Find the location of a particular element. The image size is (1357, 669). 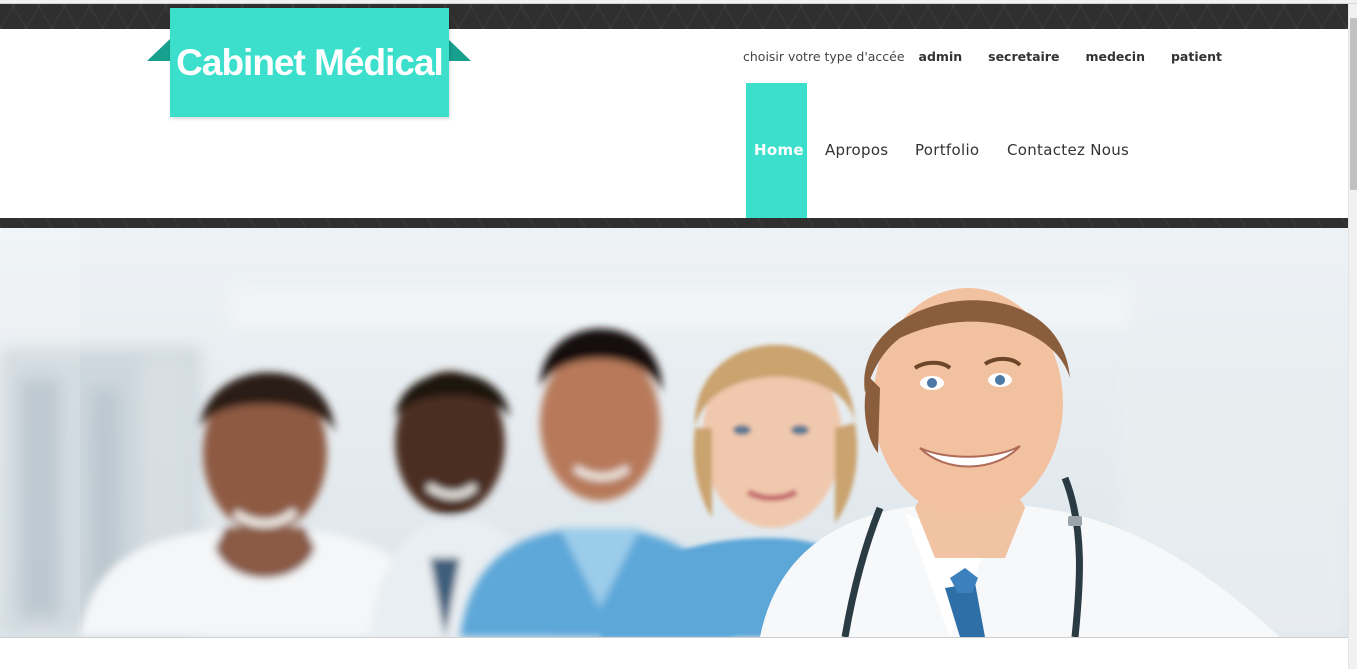

access-type-label: choisir votre type d'accée is located at coordinates (824, 56).